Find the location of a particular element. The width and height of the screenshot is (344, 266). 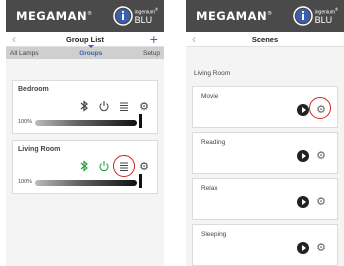

section-title: Living Room is located at coordinates (212, 73).